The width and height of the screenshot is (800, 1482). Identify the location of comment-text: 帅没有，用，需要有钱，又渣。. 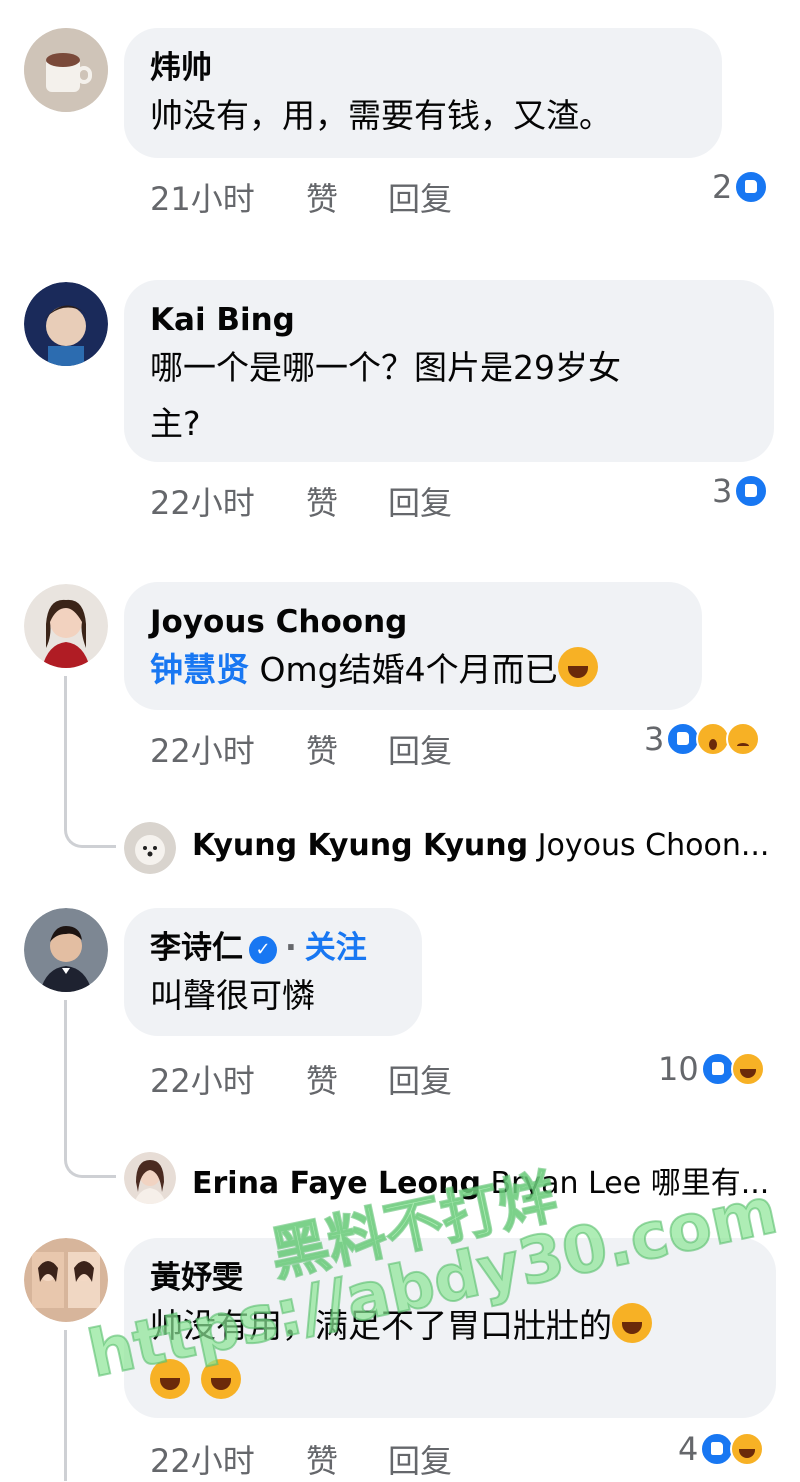
(381, 115).